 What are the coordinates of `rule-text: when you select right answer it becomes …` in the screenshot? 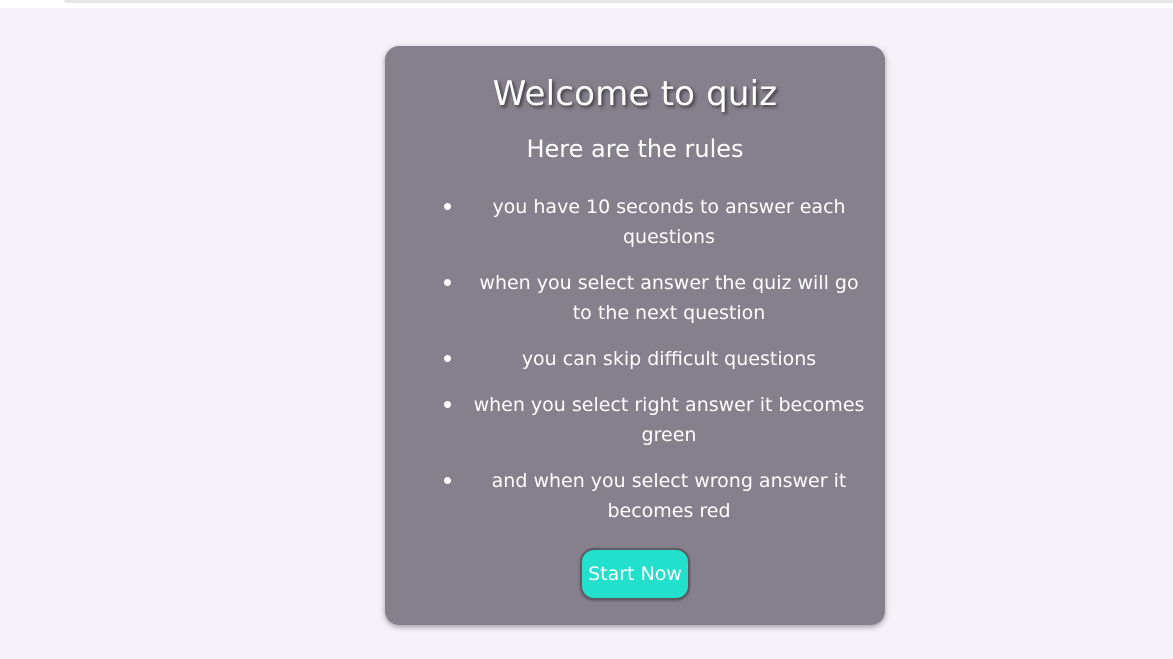 It's located at (669, 420).